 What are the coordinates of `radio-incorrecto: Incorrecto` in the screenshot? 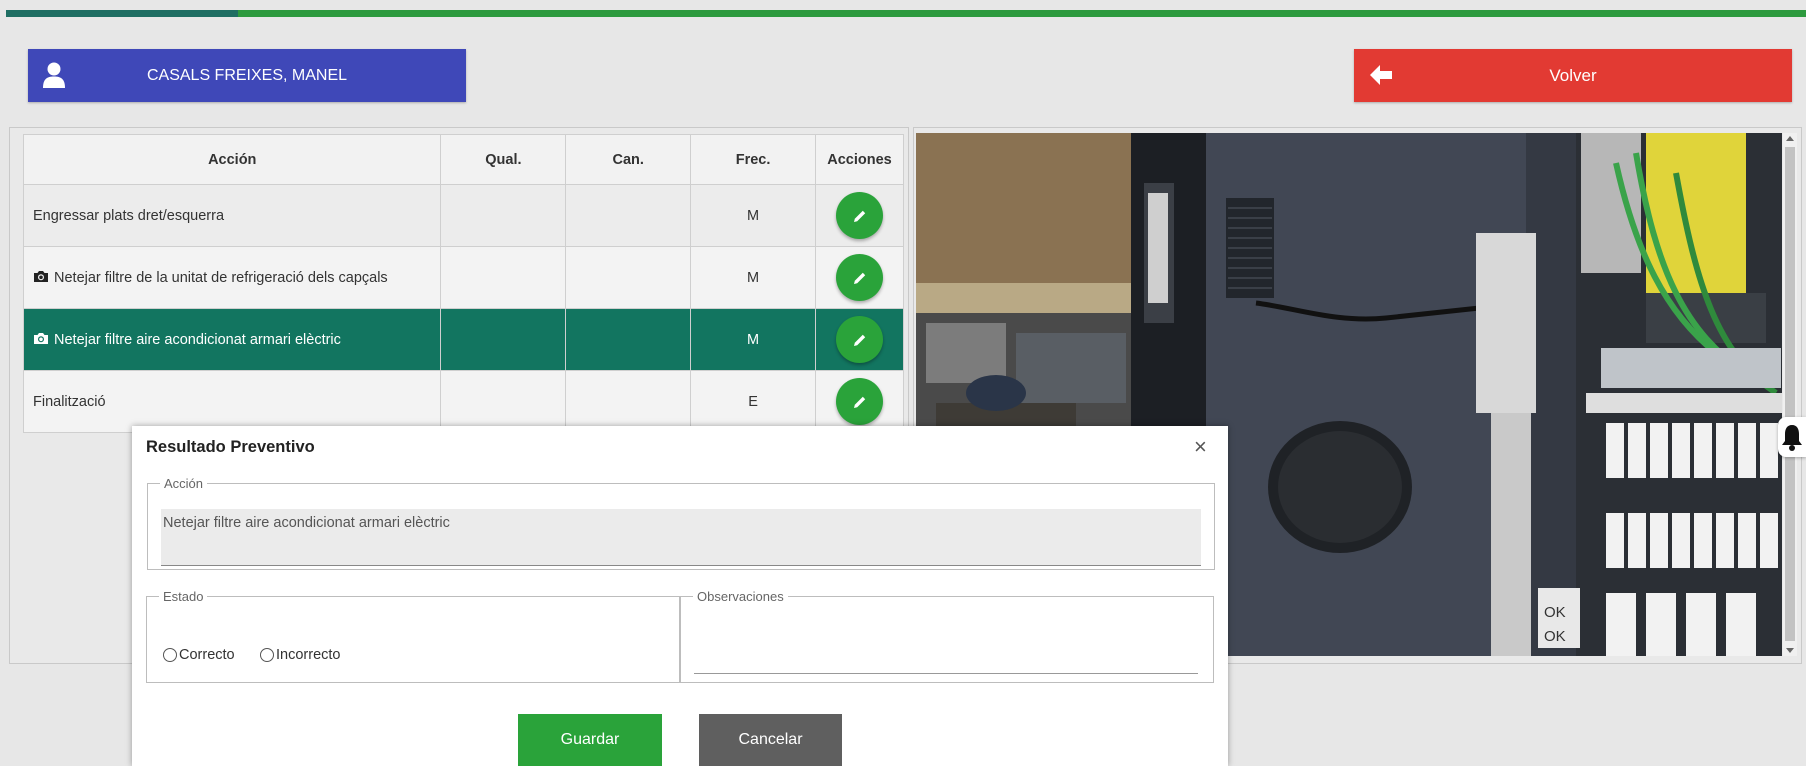 It's located at (300, 655).